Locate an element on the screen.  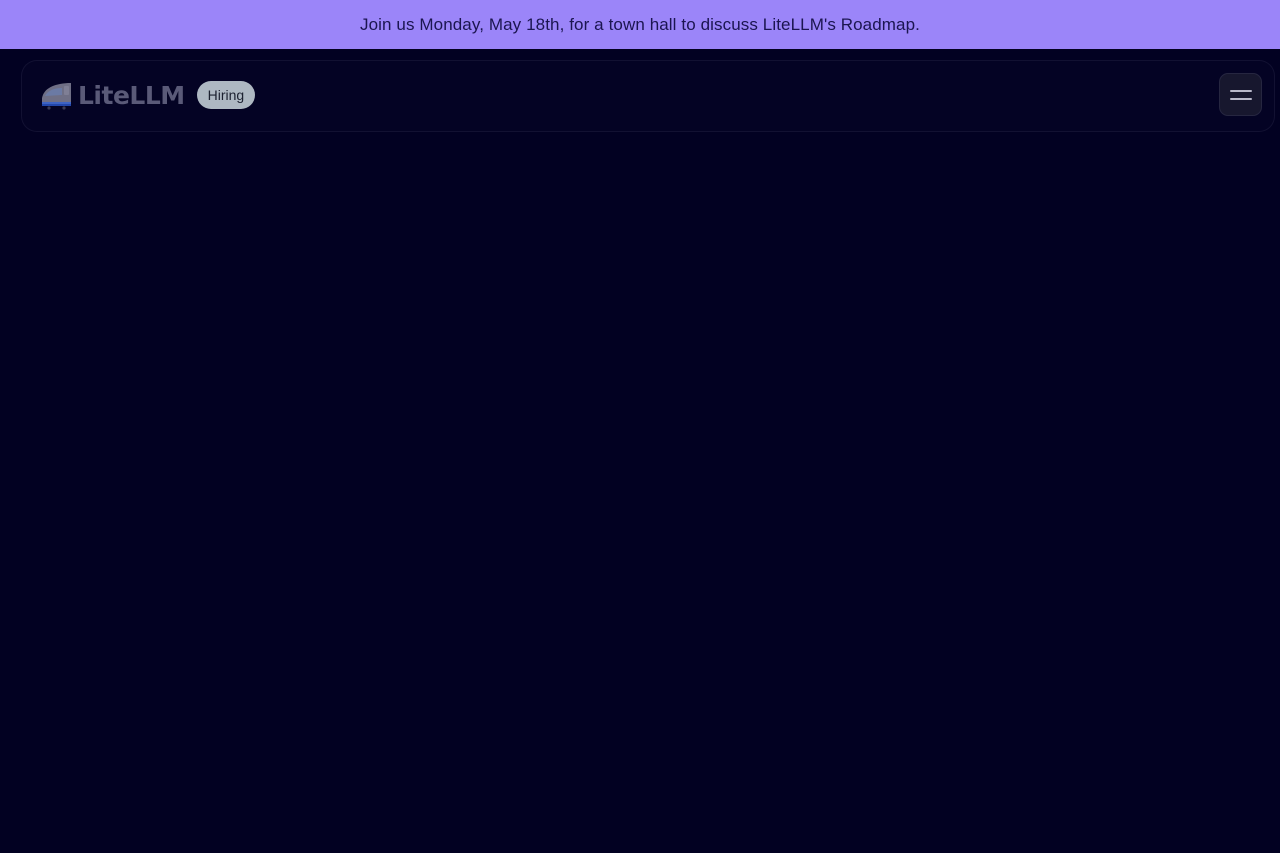
top-navbar: LiteLLM Hiring is located at coordinates (648, 96).